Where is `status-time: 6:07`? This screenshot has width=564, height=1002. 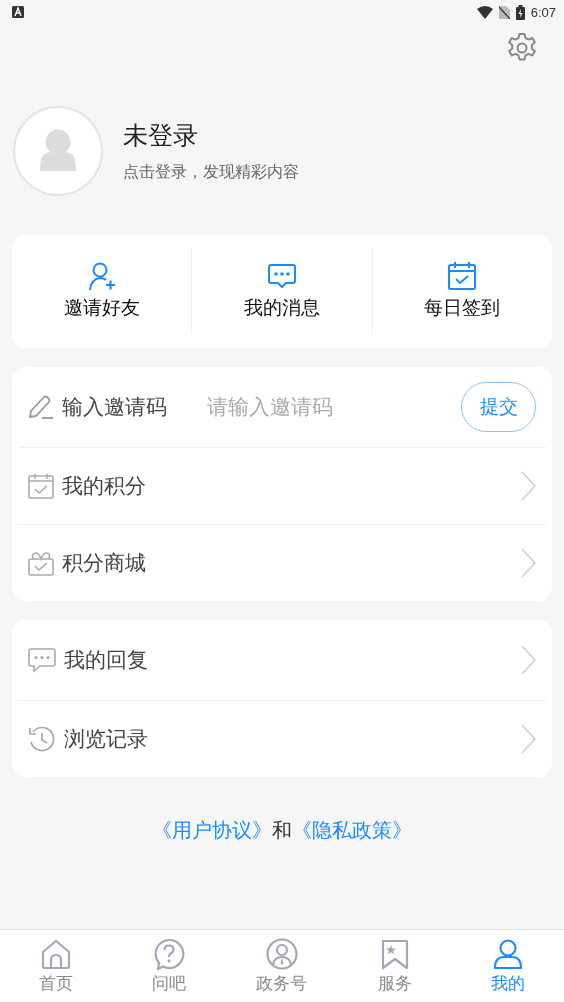 status-time: 6:07 is located at coordinates (543, 12).